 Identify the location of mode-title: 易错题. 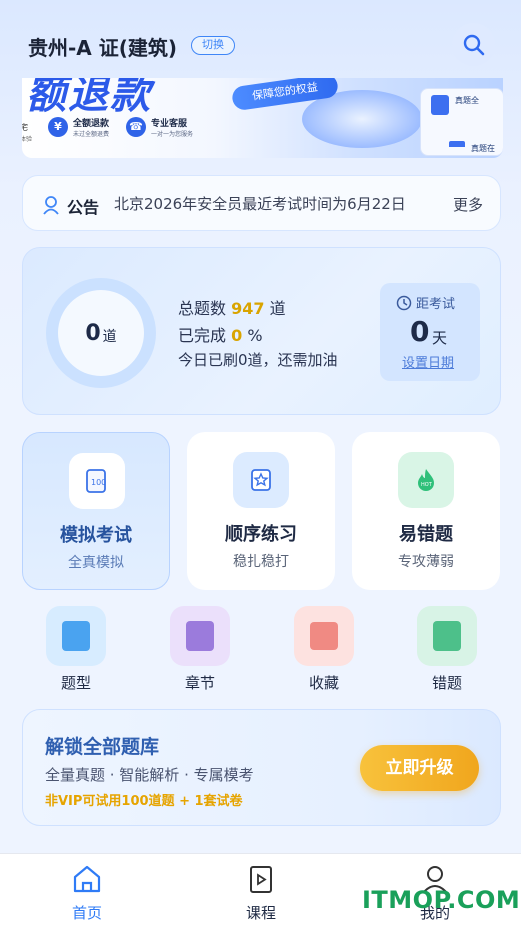
(426, 534).